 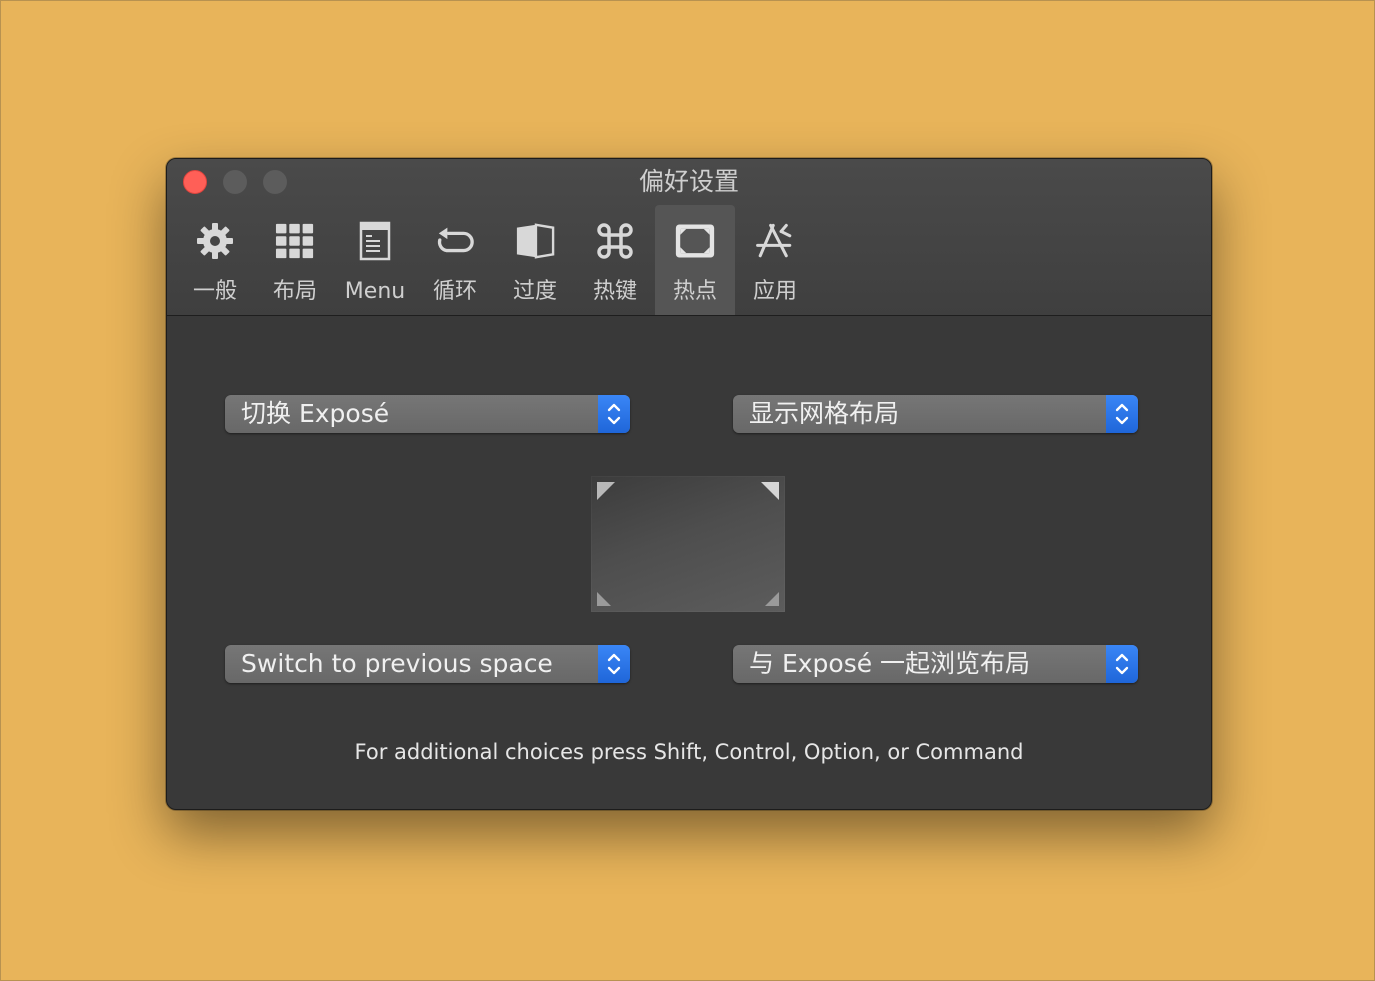 What do you see at coordinates (935, 414) in the screenshot?
I see `top-right-corner-popup: 显示网格布局` at bounding box center [935, 414].